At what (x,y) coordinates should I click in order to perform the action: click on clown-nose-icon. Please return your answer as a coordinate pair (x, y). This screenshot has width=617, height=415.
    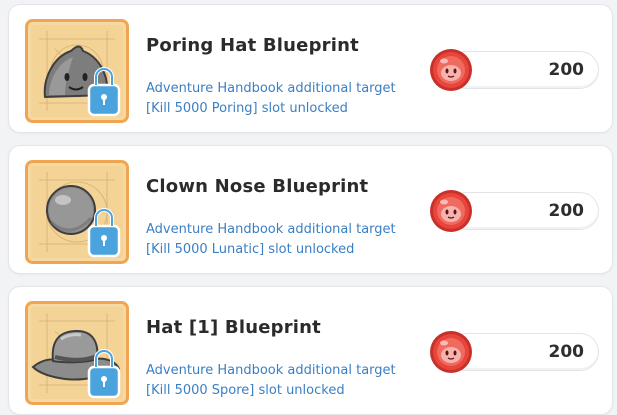
    Looking at the image, I should click on (77, 212).